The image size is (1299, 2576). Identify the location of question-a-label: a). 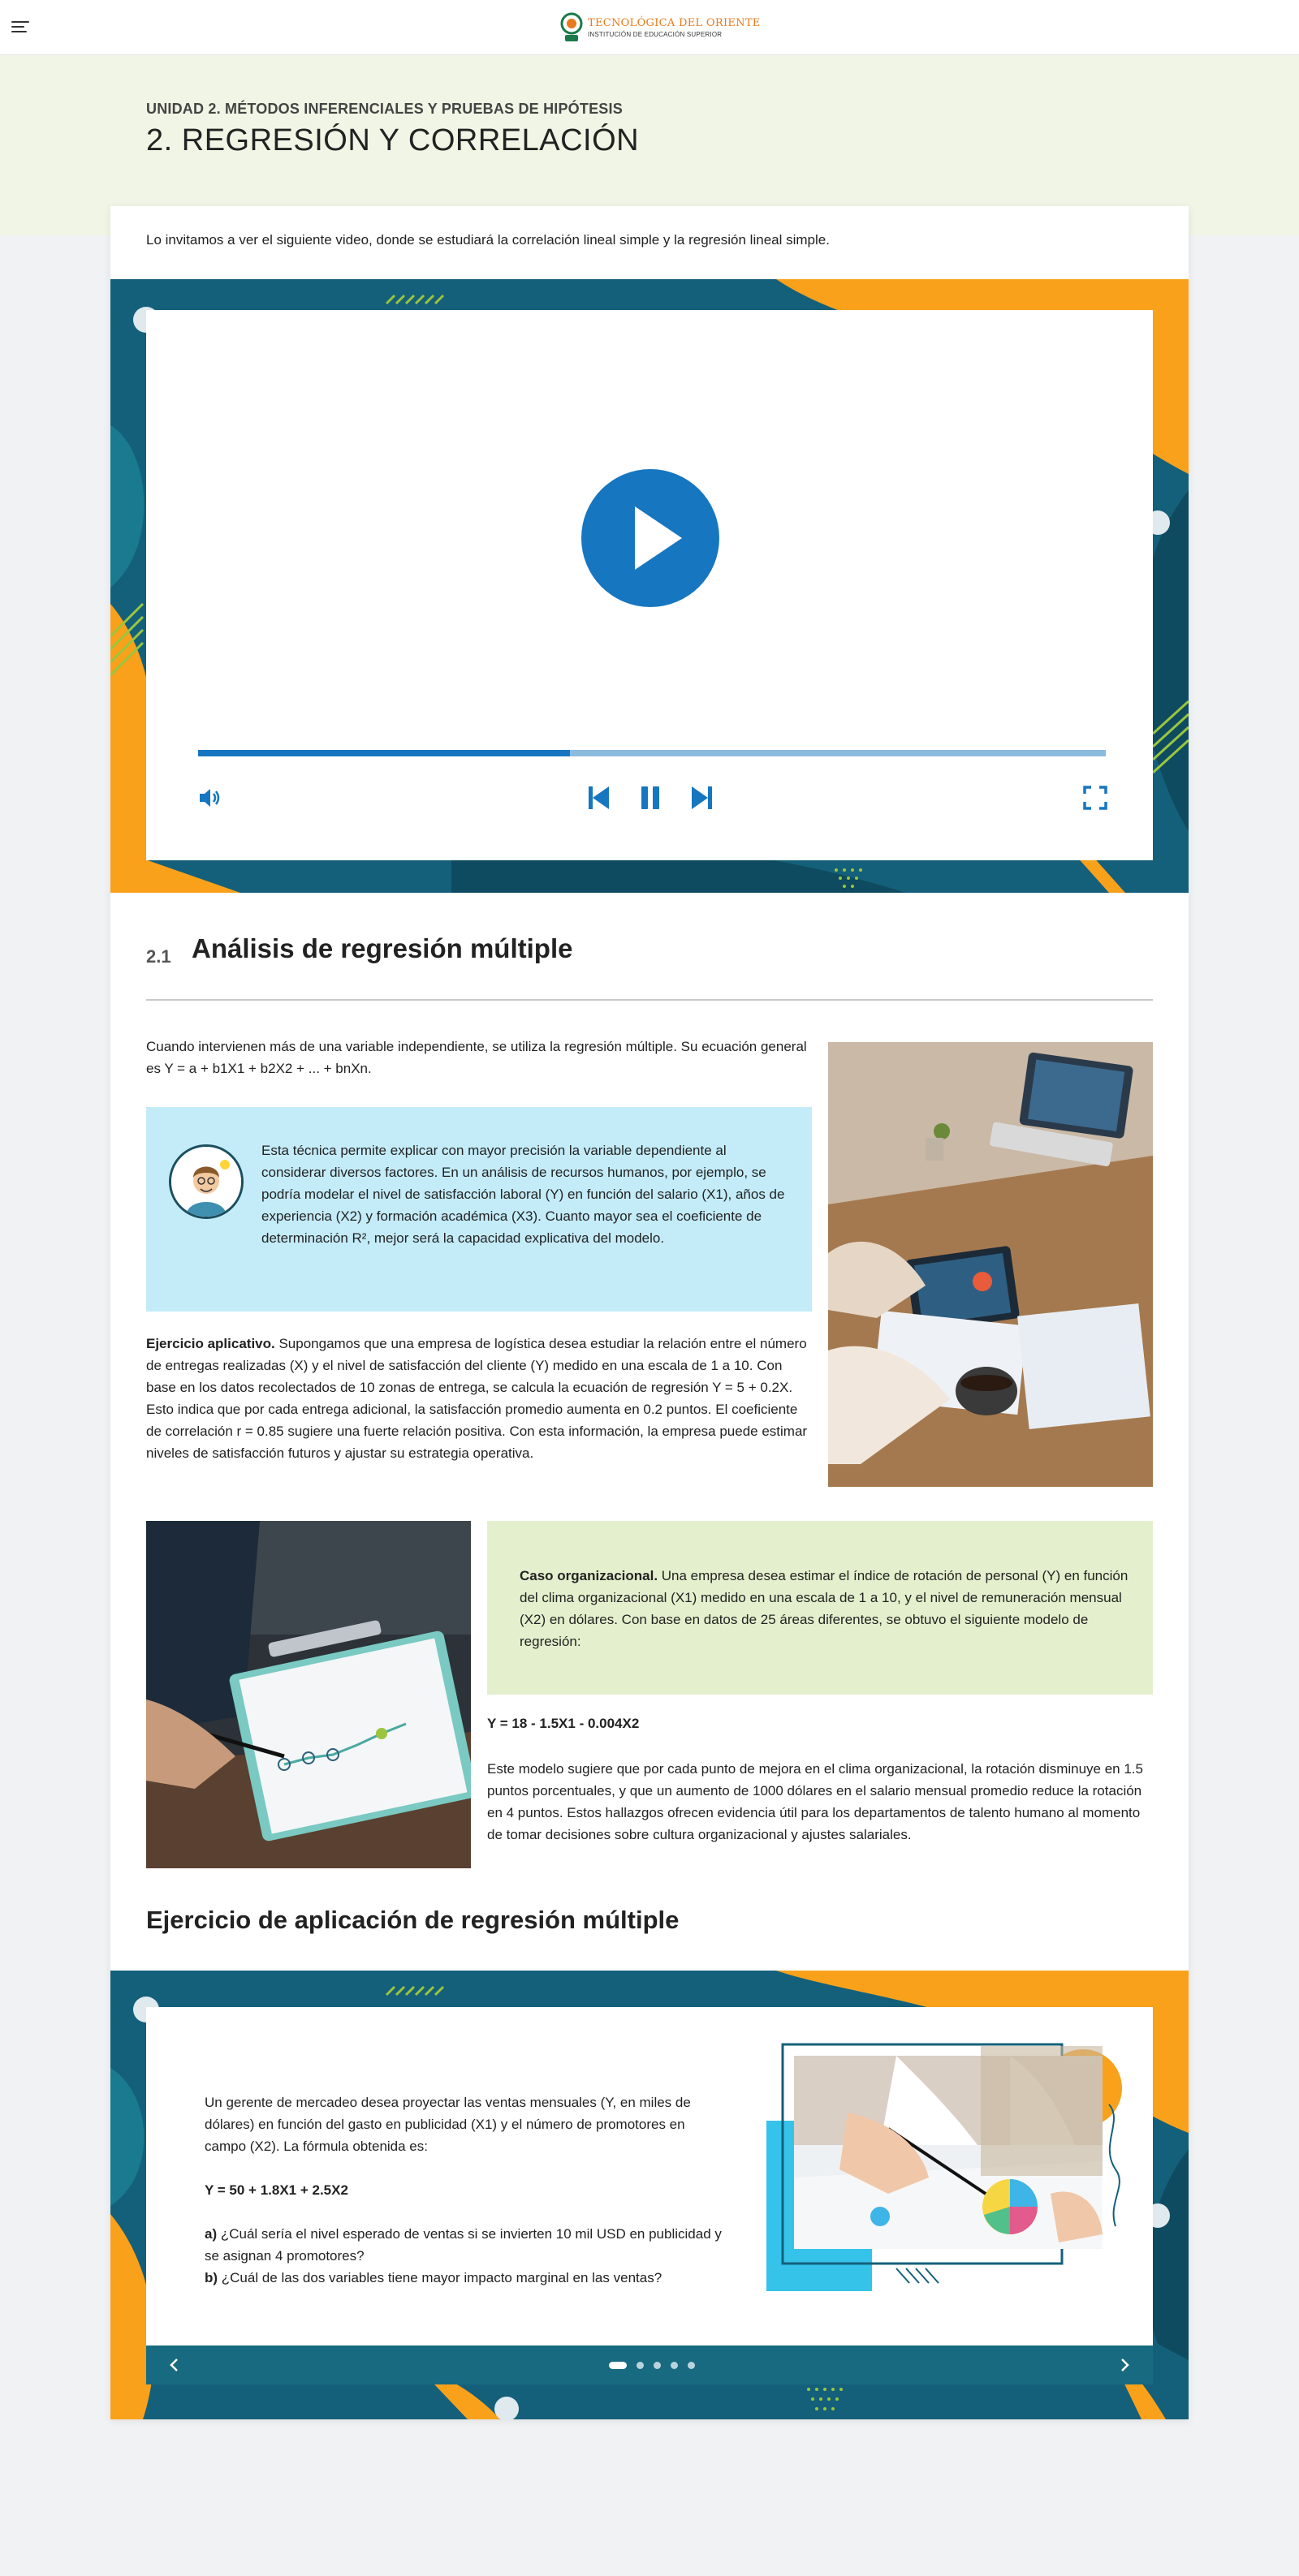
(211, 2234).